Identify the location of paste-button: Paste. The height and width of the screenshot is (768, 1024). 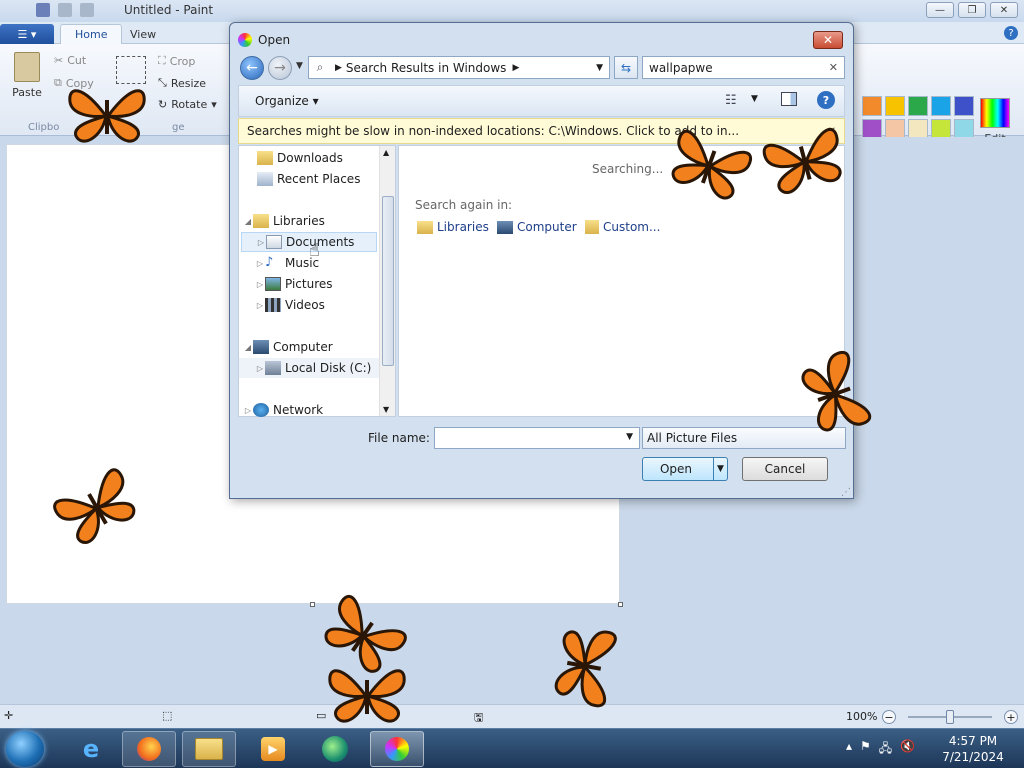
(27, 75).